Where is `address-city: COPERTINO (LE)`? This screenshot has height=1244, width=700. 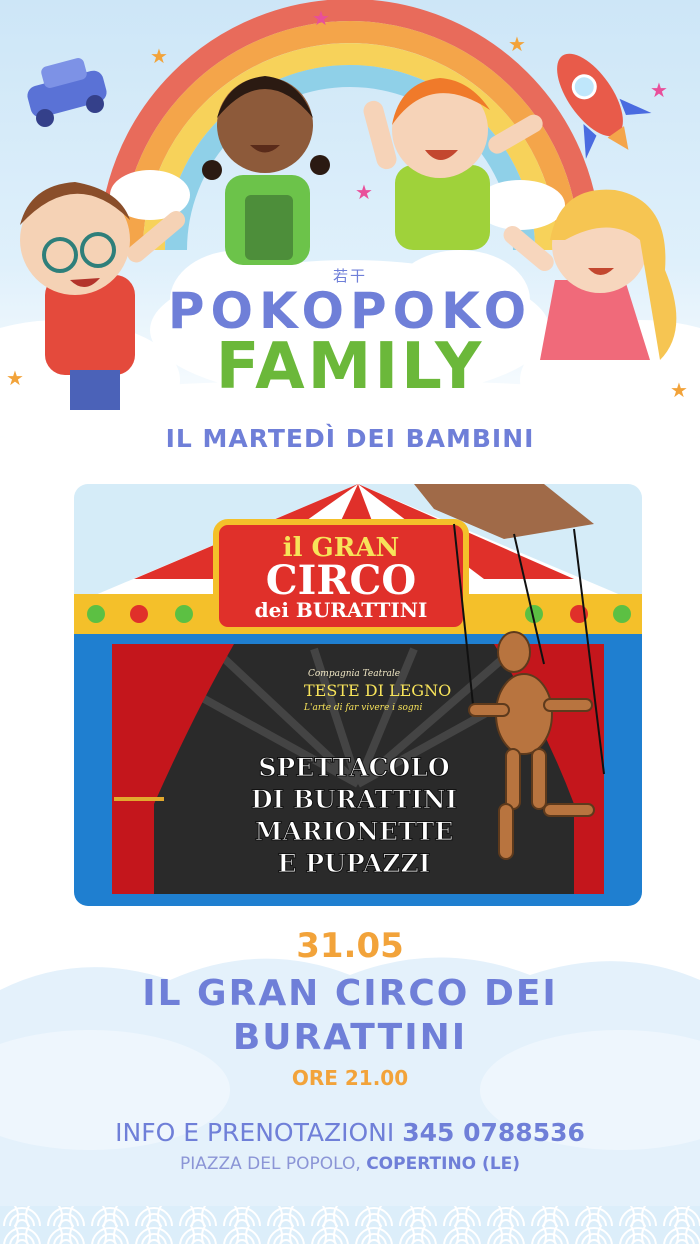
address-city: COPERTINO (LE) is located at coordinates (443, 1164).